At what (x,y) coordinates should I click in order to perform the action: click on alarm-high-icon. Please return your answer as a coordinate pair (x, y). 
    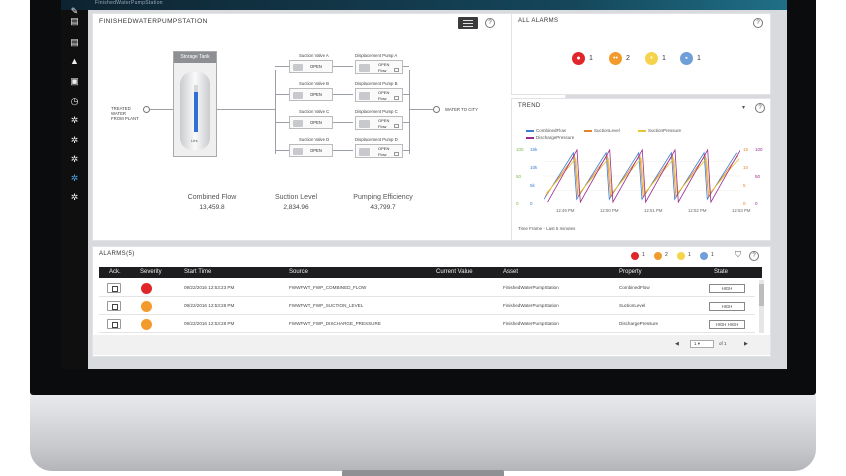
    Looking at the image, I should click on (658, 256).